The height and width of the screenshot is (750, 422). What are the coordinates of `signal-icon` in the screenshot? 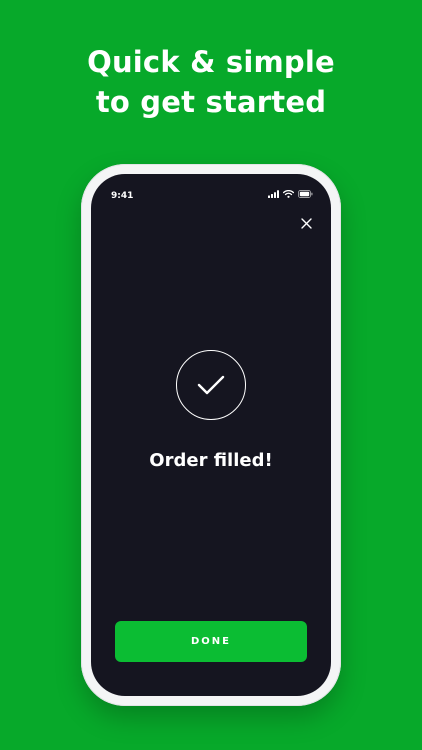 It's located at (273, 194).